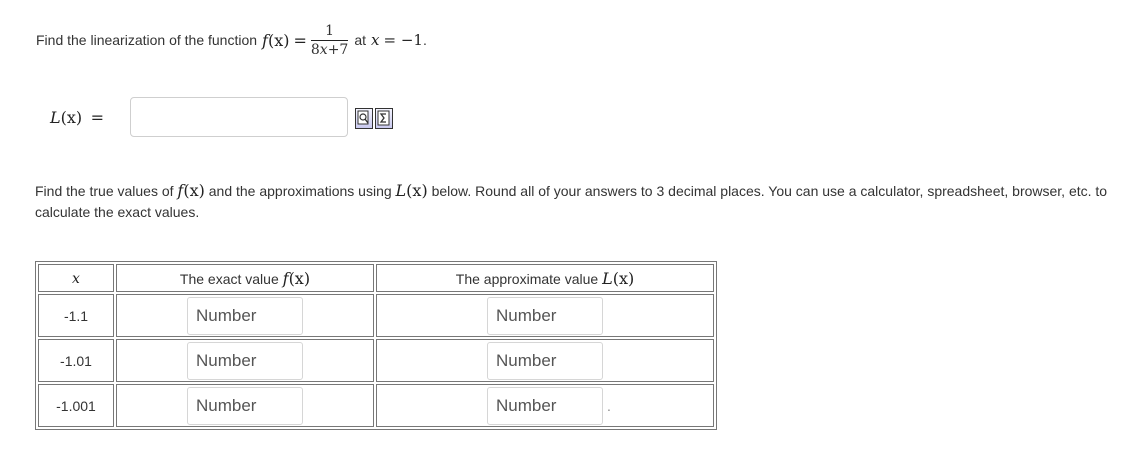 This screenshot has height=467, width=1147. I want to click on header-approx-value: The approximate value L(x), so click(545, 278).